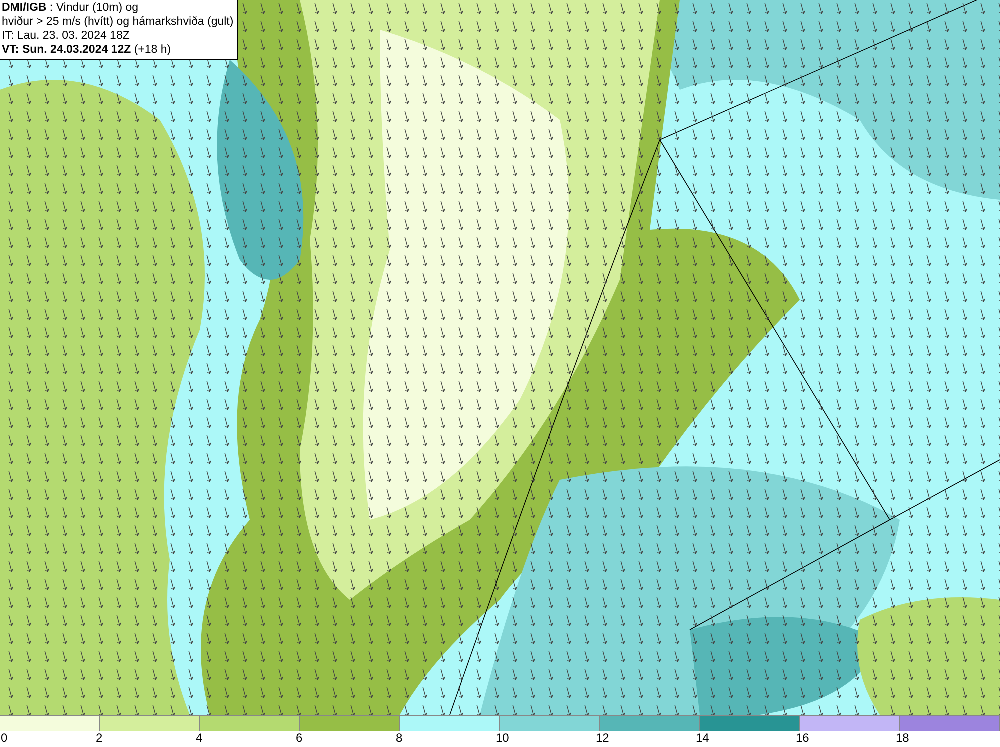 Image resolution: width=1000 pixels, height=747 pixels. Describe the element at coordinates (299, 738) in the screenshot. I see `legend-label: 6` at that location.